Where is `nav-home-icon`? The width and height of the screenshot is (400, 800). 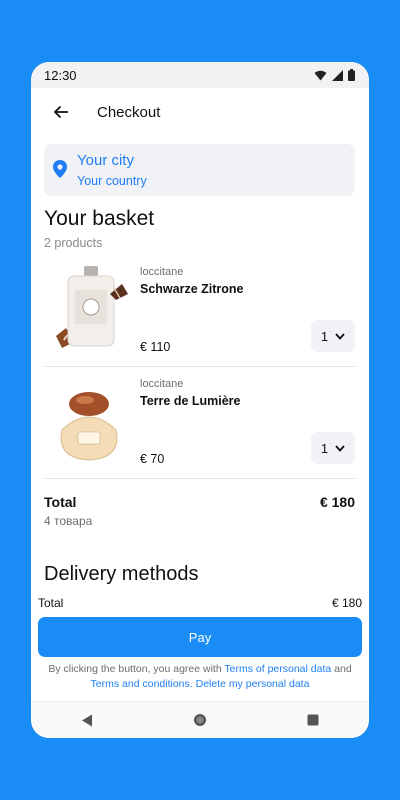 nav-home-icon is located at coordinates (200, 720).